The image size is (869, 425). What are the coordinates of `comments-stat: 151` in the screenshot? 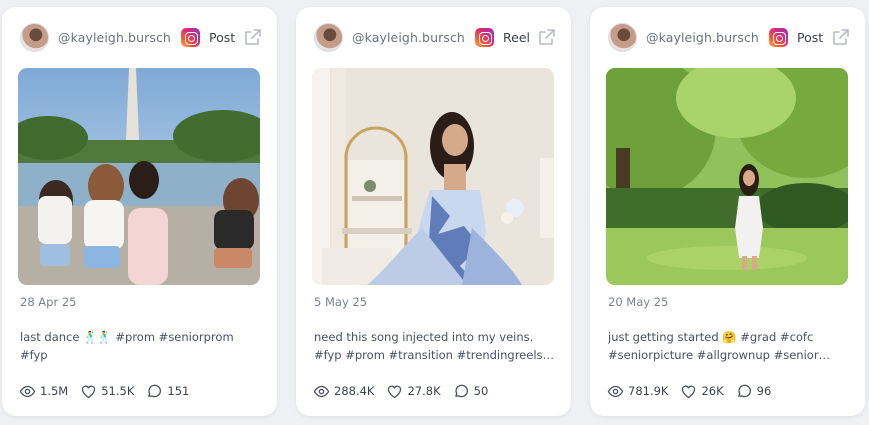 It's located at (167, 391).